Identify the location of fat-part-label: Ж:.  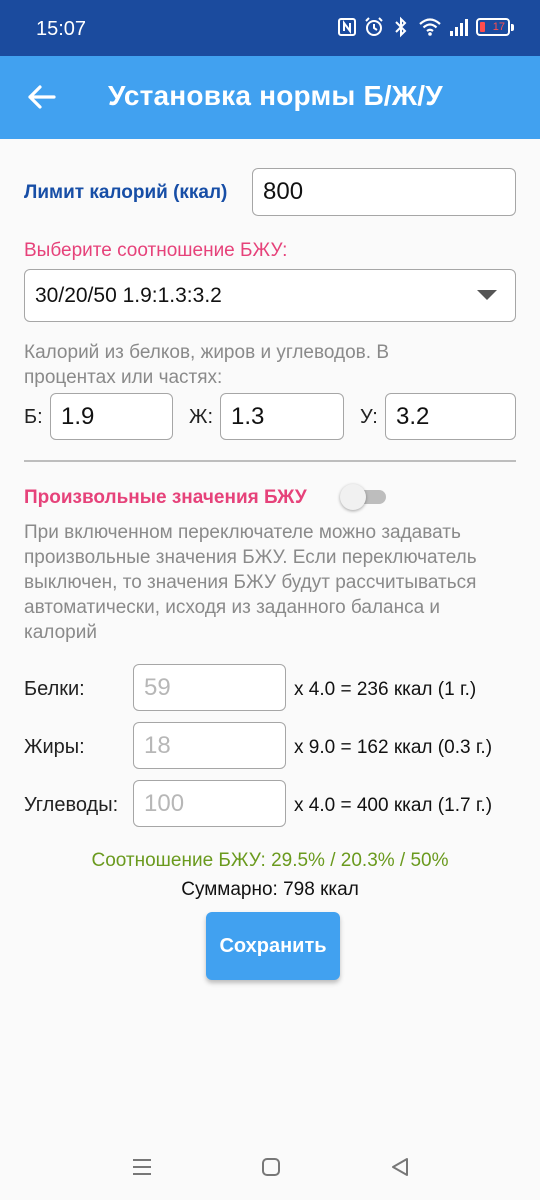
(201, 417).